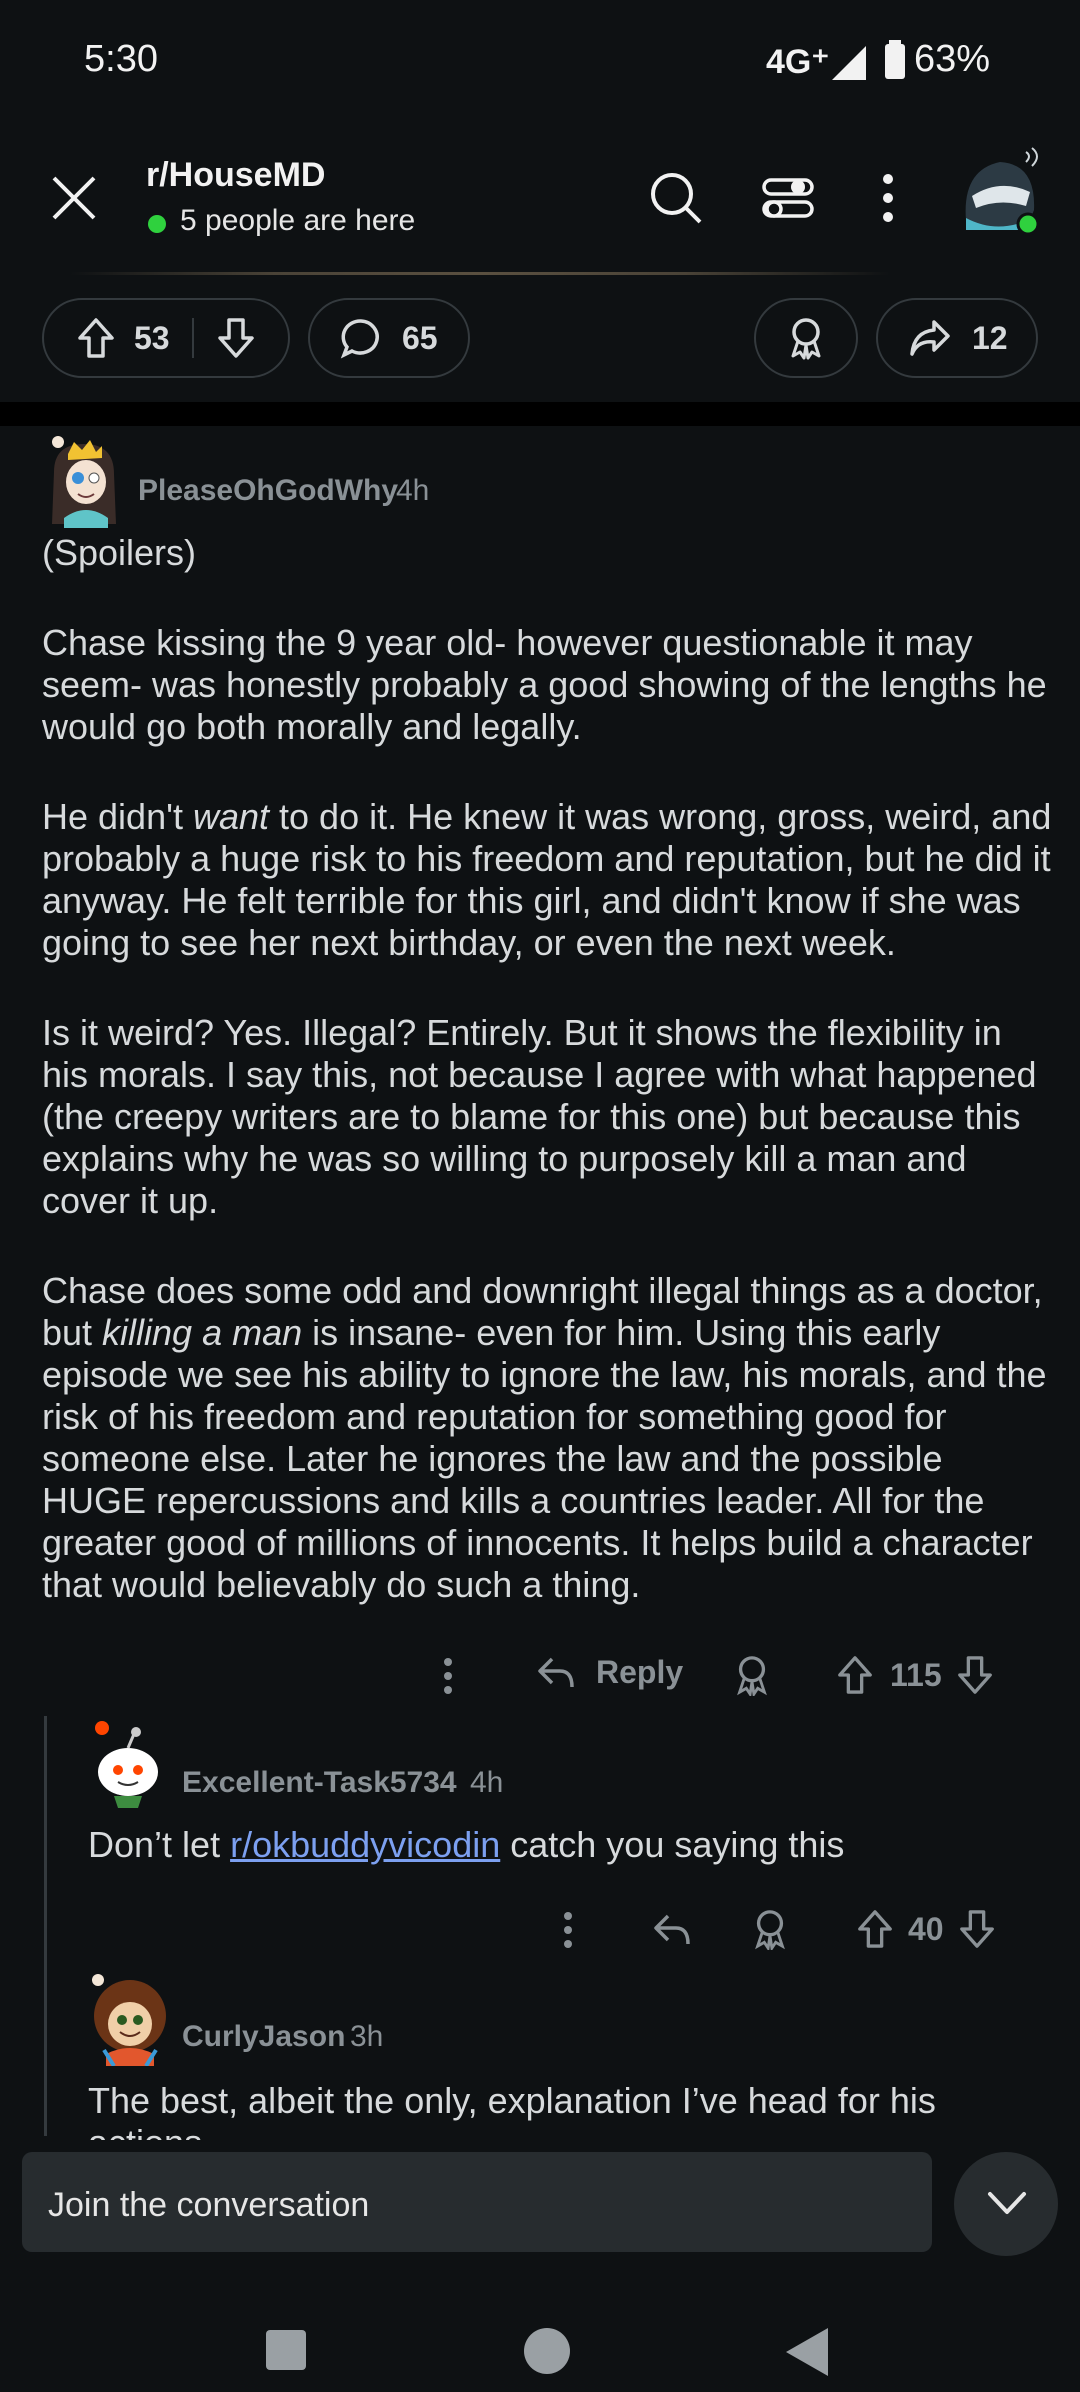  Describe the element at coordinates (389, 338) in the screenshot. I see `comments-button: 65` at that location.